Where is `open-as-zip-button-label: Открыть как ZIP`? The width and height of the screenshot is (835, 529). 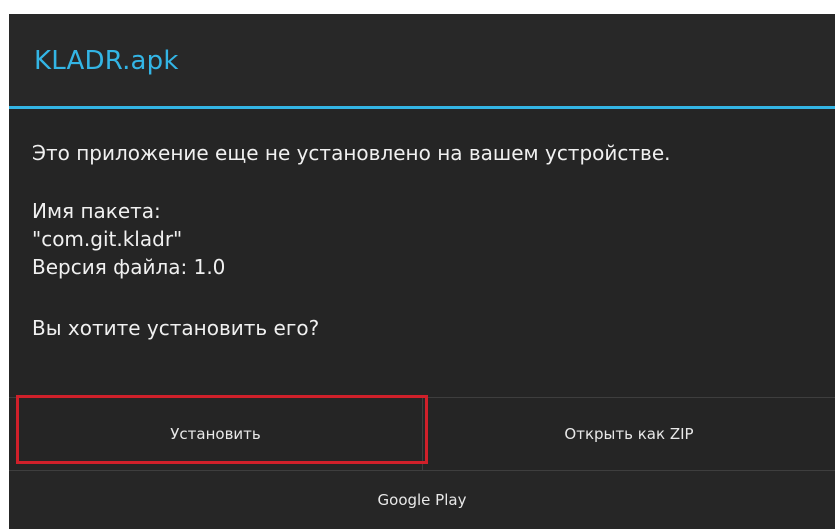 open-as-zip-button-label: Открыть как ZIP is located at coordinates (629, 434).